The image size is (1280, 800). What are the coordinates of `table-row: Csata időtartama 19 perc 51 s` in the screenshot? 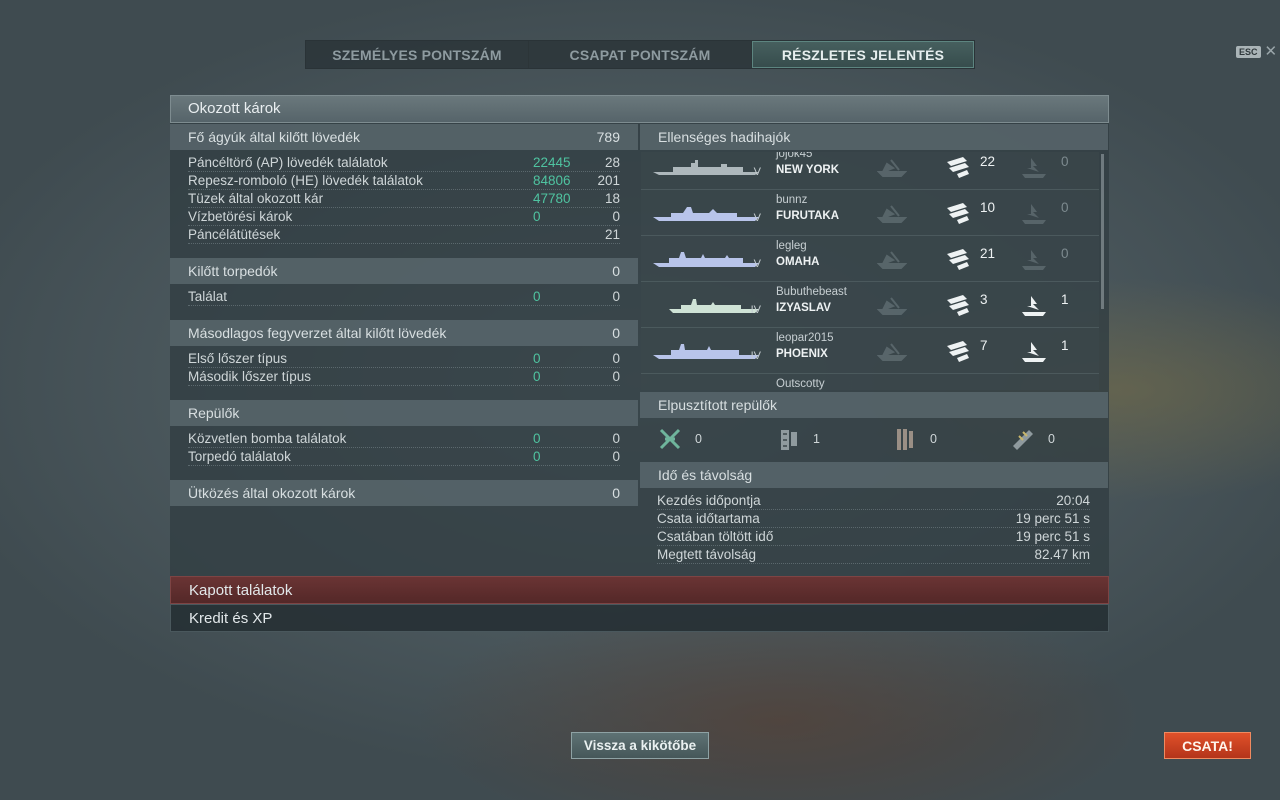 It's located at (873, 519).